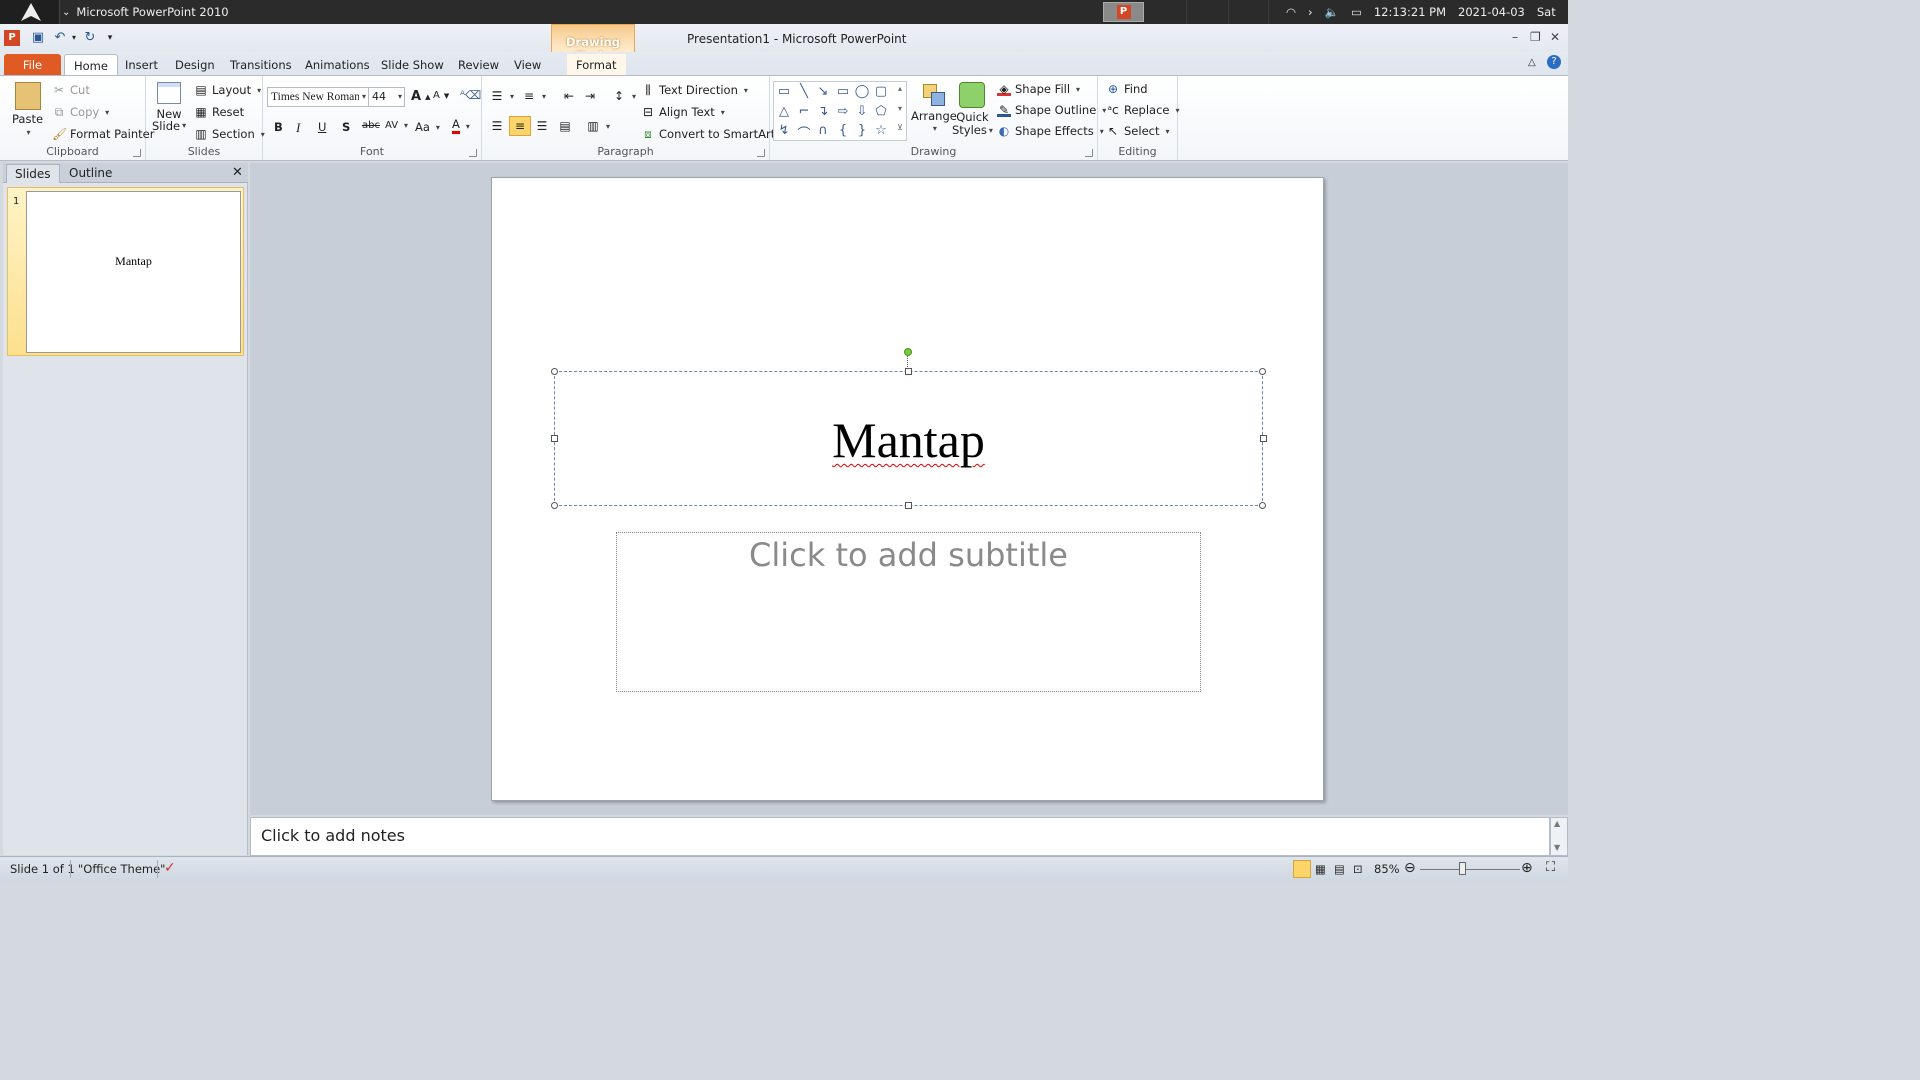 This screenshot has height=1080, width=1920. What do you see at coordinates (520, 126) in the screenshot?
I see `align-center-button: ≡` at bounding box center [520, 126].